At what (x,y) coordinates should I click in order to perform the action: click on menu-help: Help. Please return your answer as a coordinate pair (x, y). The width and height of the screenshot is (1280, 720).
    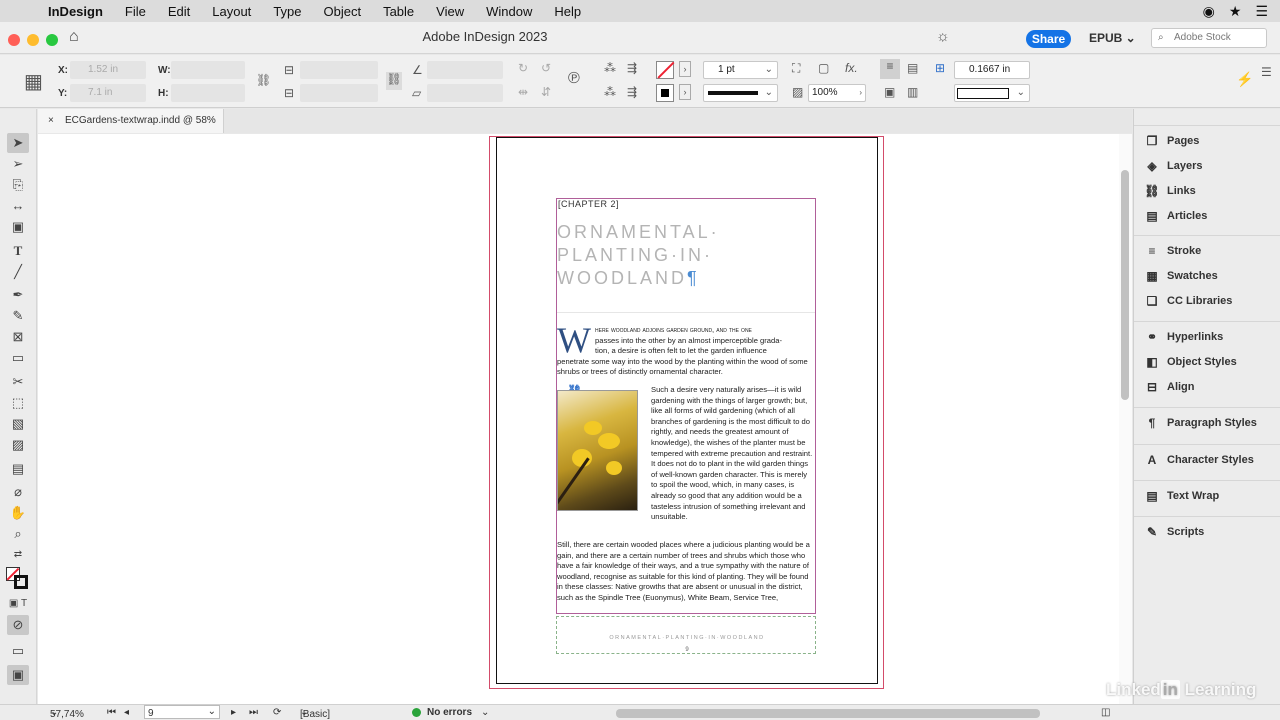
    Looking at the image, I should click on (567, 11).